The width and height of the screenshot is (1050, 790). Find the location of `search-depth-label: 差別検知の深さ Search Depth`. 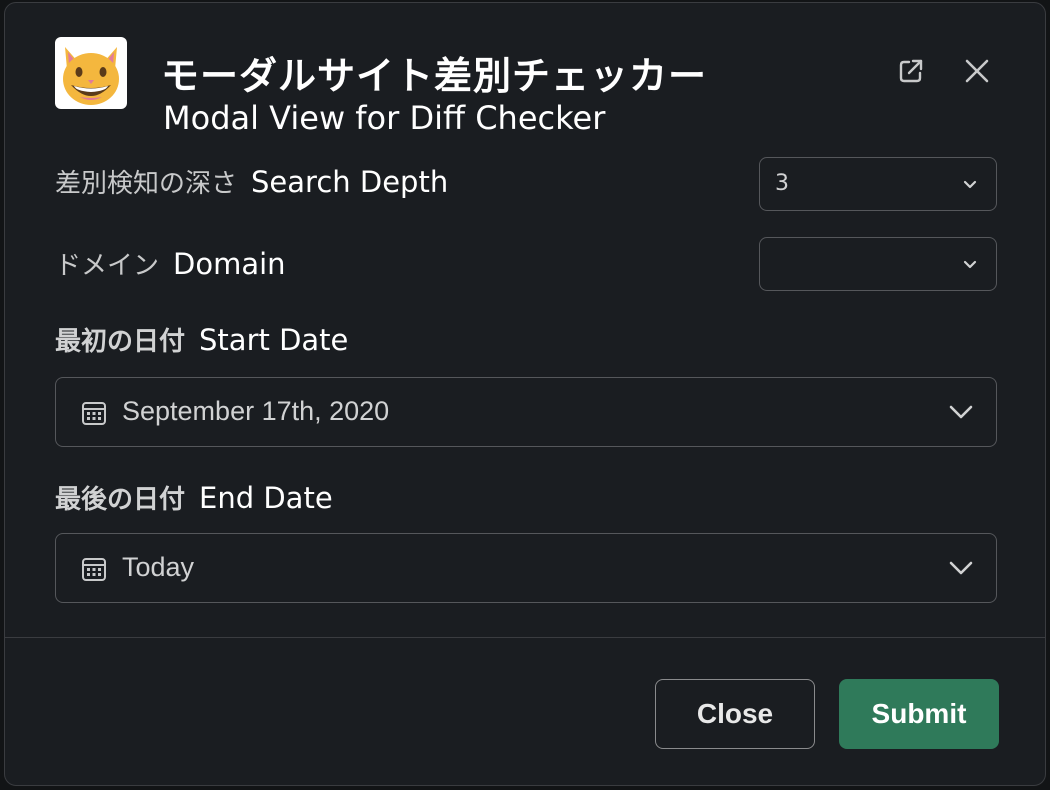

search-depth-label: 差別検知の深さ Search Depth is located at coordinates (251, 181).